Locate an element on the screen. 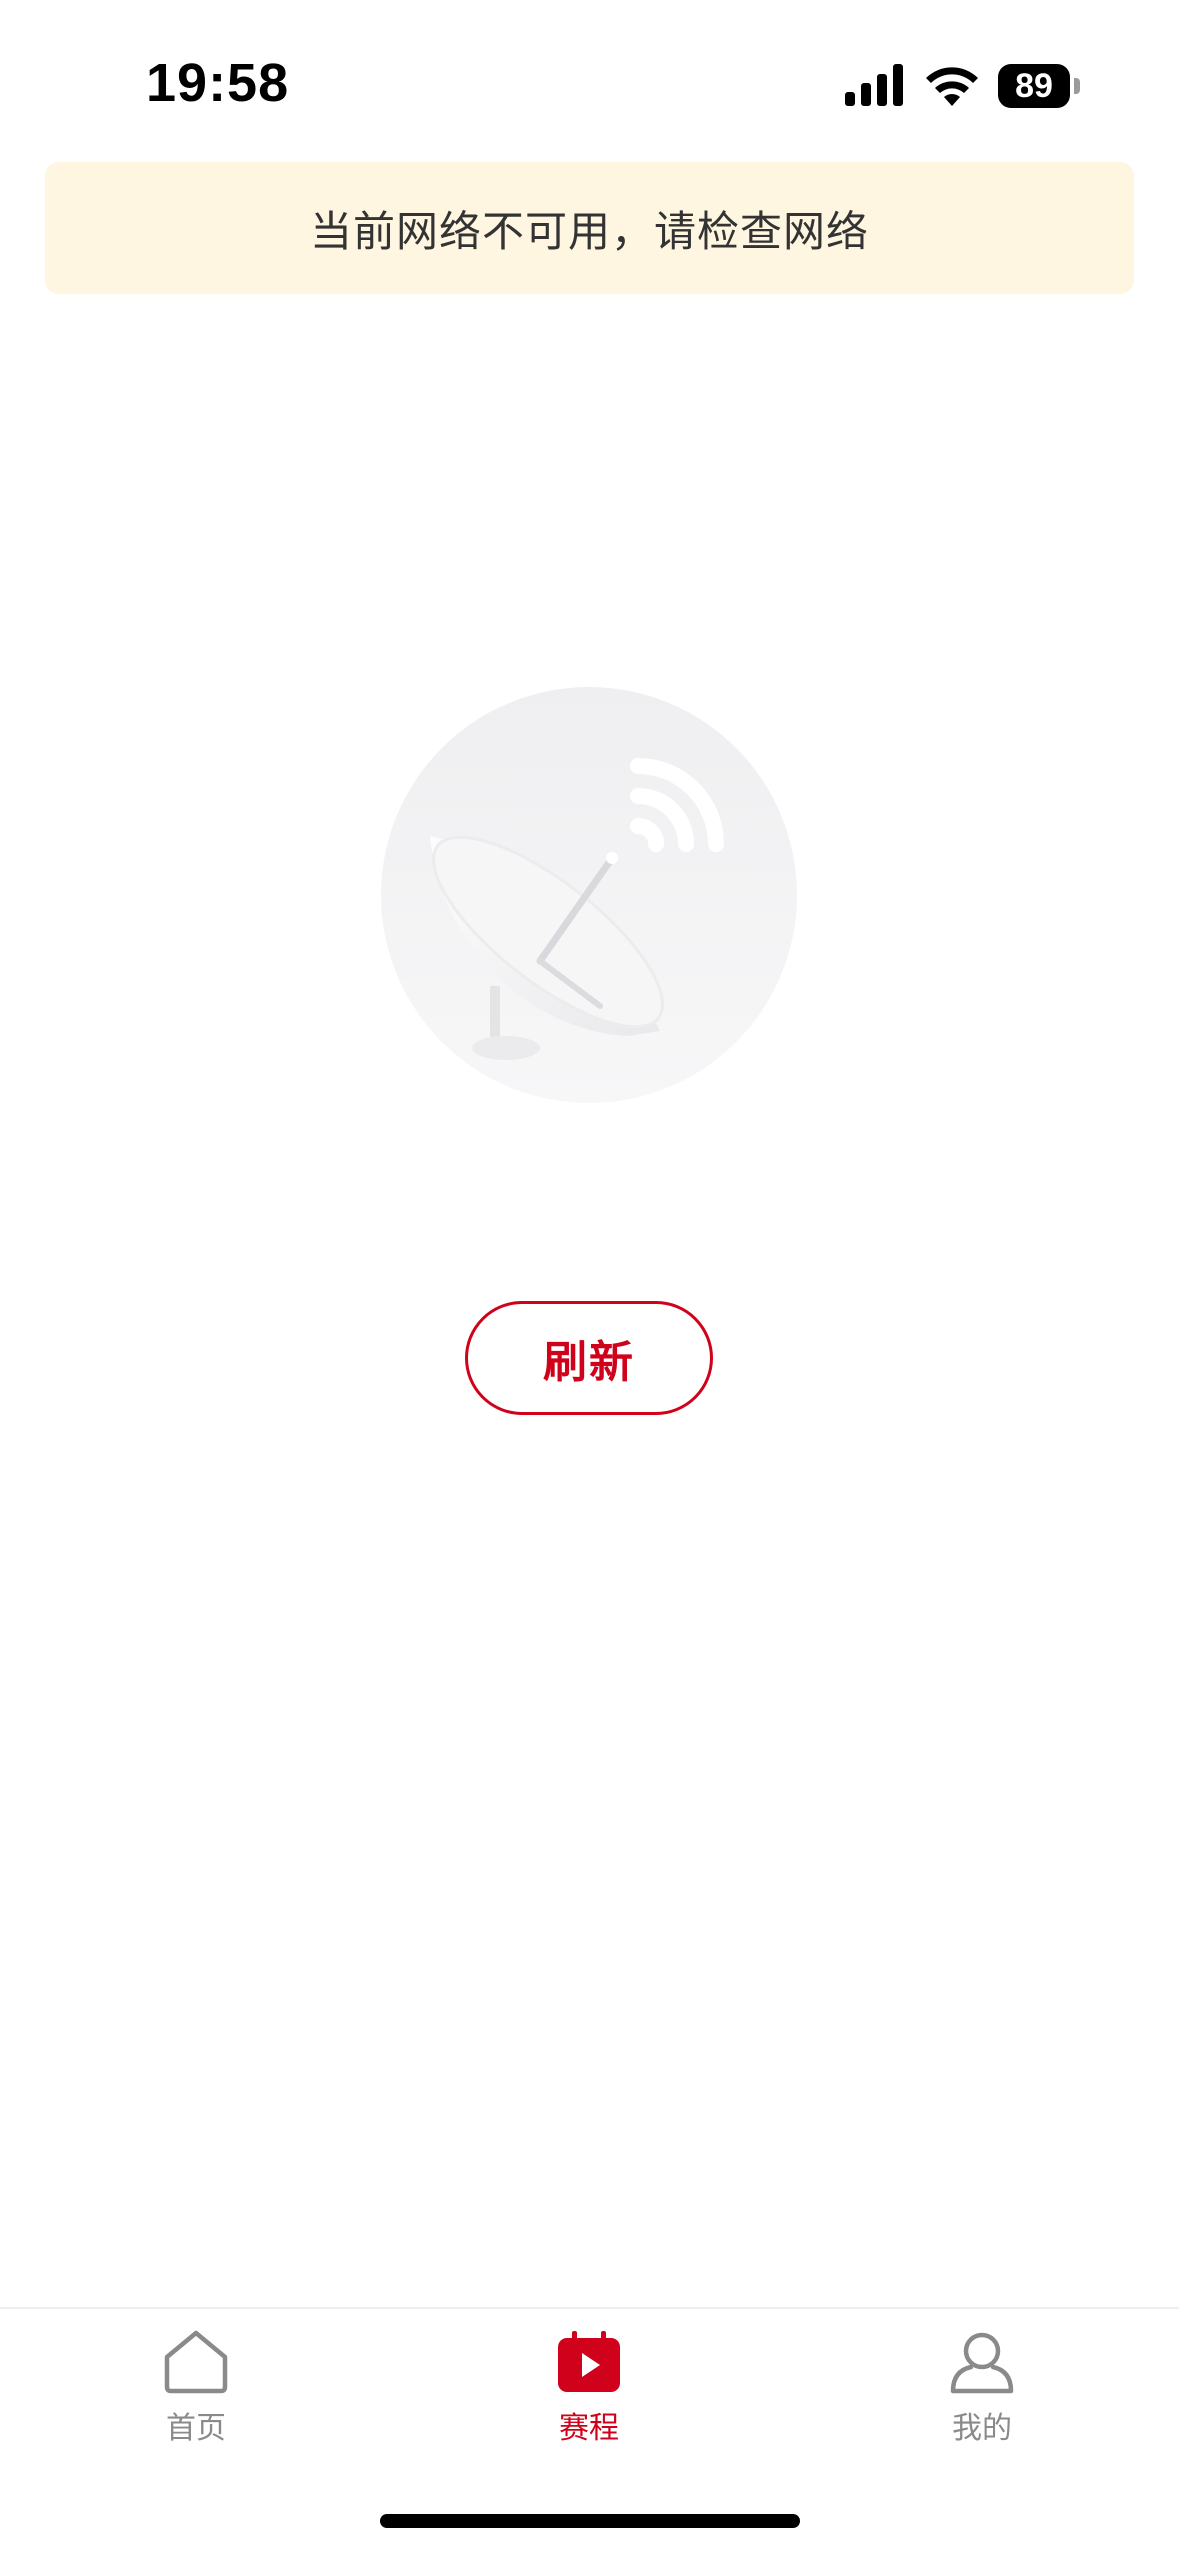  cellular-signal-icon is located at coordinates (874, 85).